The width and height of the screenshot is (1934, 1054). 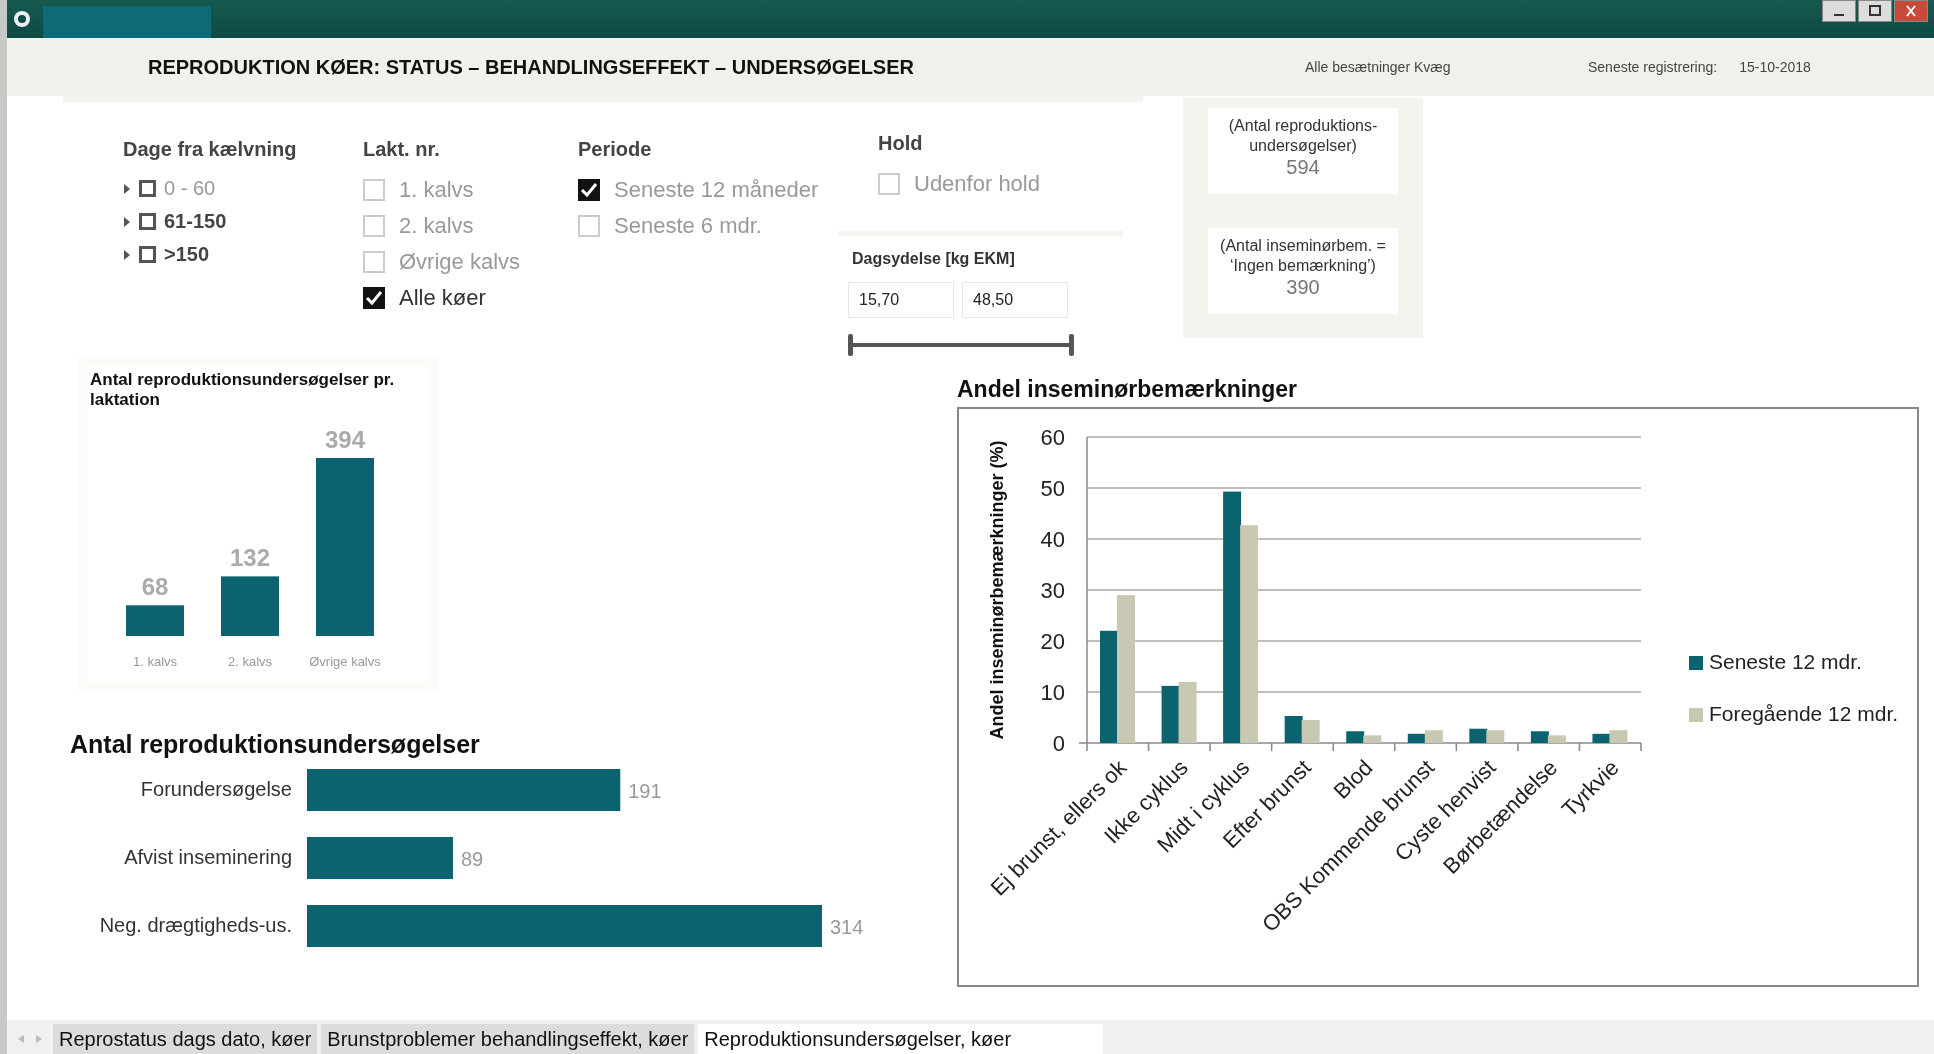 What do you see at coordinates (402, 149) in the screenshot?
I see `filter-heading: Lakt. nr.` at bounding box center [402, 149].